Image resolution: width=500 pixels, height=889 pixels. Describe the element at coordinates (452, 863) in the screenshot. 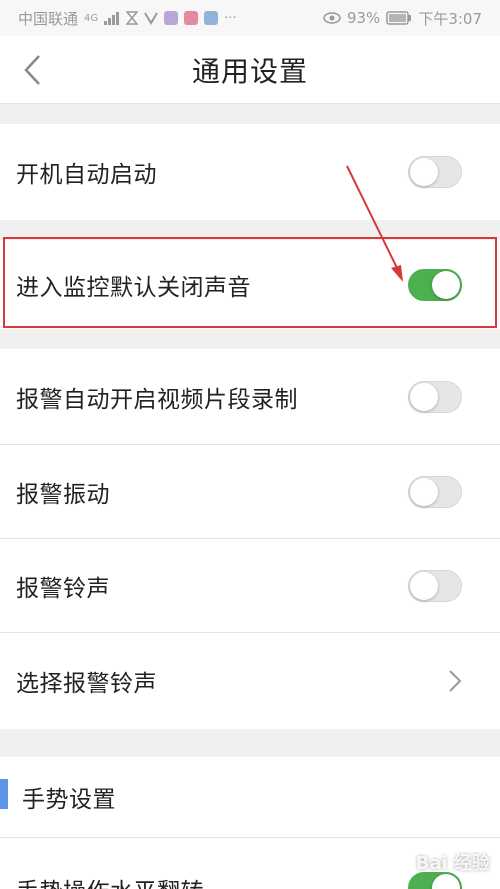

I see `watermark: Bai 经验` at that location.